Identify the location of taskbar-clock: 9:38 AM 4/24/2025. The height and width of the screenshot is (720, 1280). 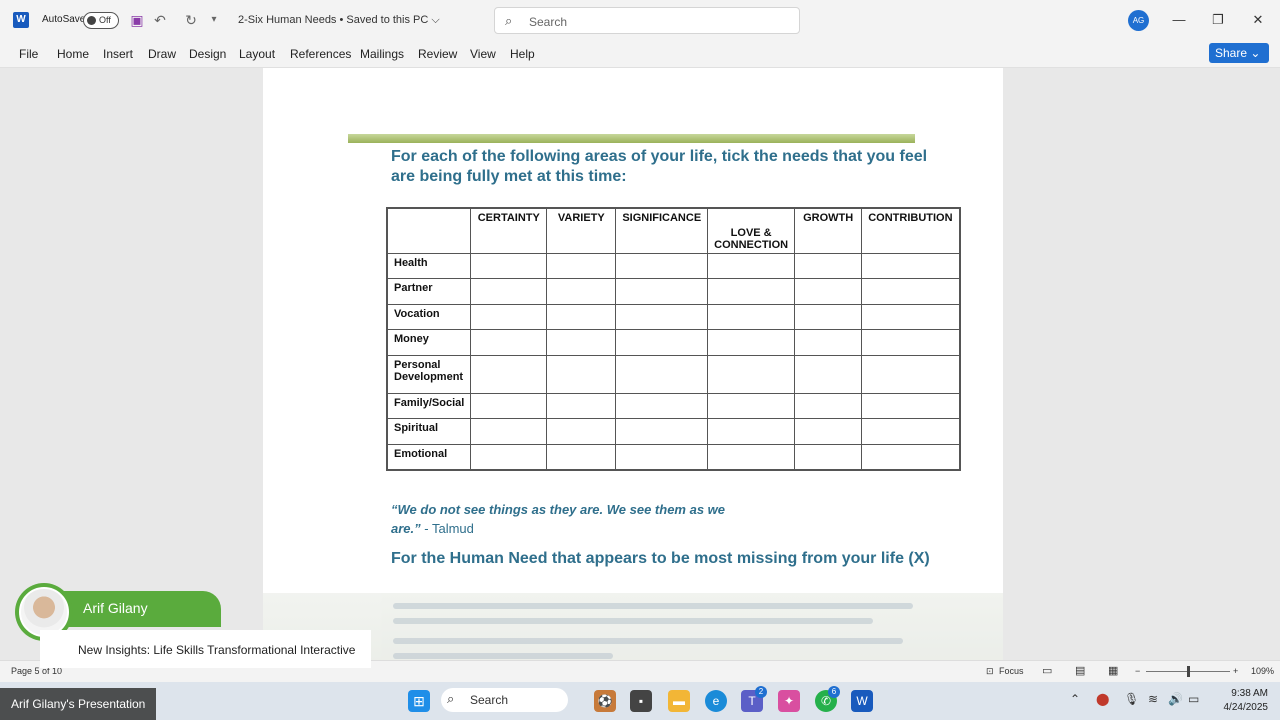
(1240, 701).